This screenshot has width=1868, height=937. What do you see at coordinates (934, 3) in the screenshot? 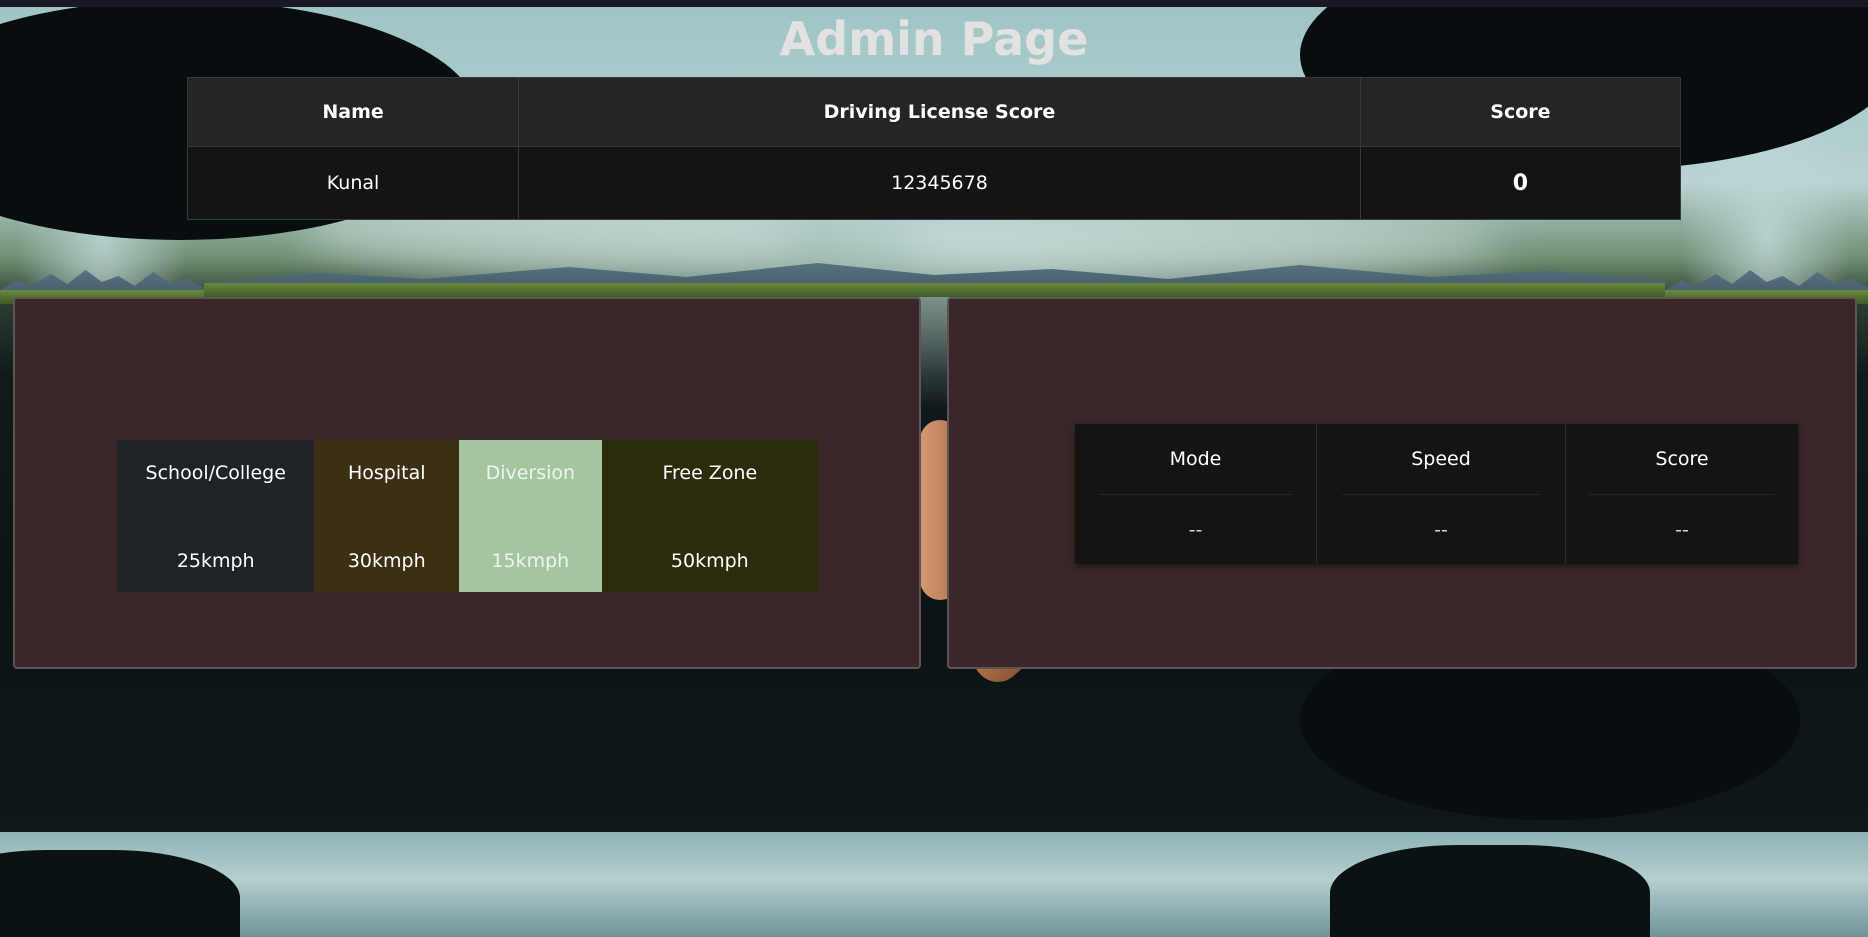
I see `top-strip` at bounding box center [934, 3].